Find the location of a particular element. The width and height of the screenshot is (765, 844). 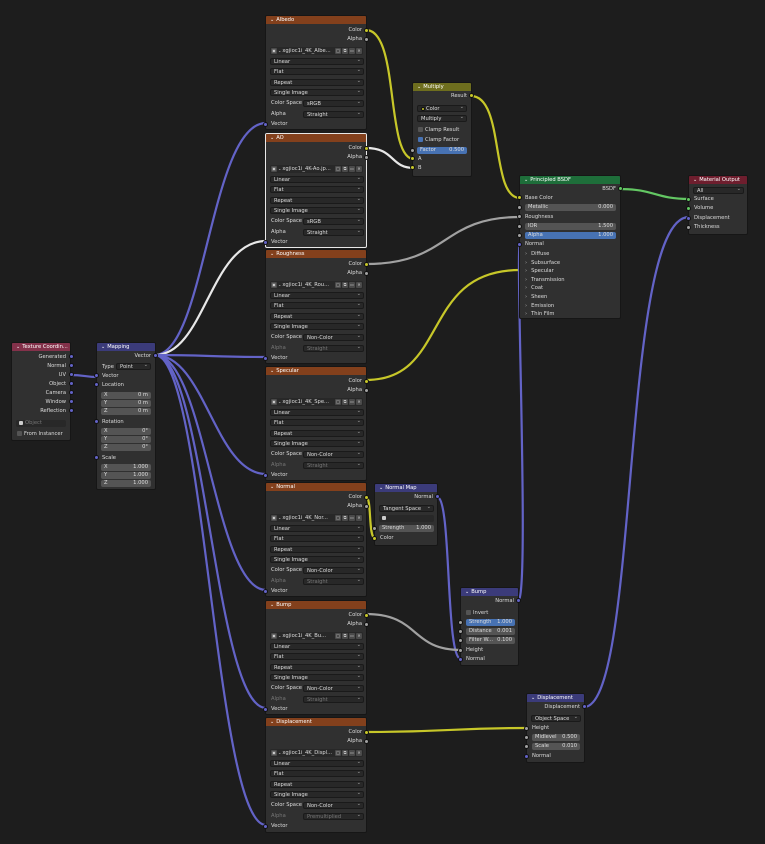

socket-distance is located at coordinates (460, 631).